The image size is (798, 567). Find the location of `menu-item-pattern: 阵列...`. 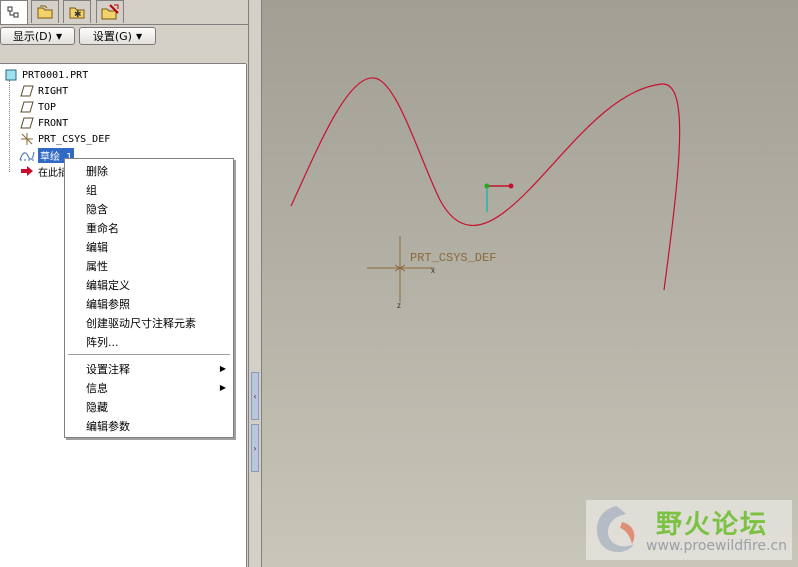

menu-item-pattern: 阵列... is located at coordinates (149, 341).